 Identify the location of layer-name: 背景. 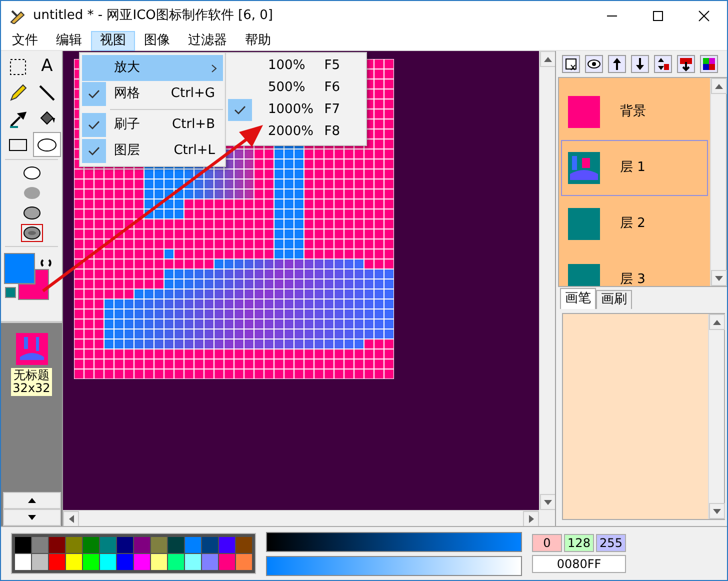
(633, 112).